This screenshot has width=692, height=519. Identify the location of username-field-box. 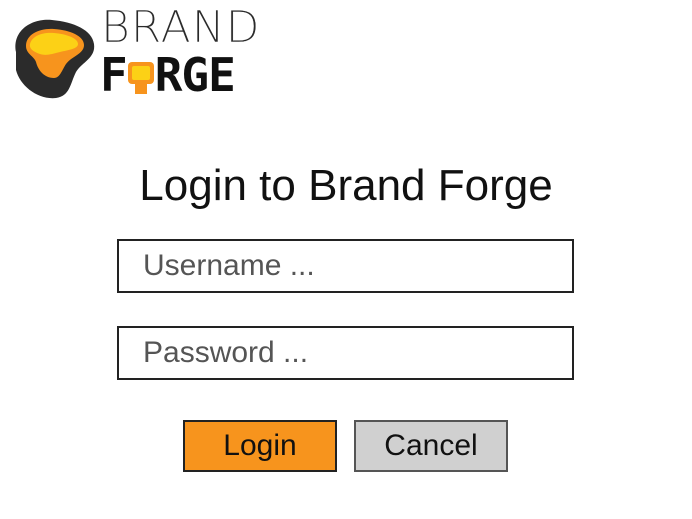
(345, 266).